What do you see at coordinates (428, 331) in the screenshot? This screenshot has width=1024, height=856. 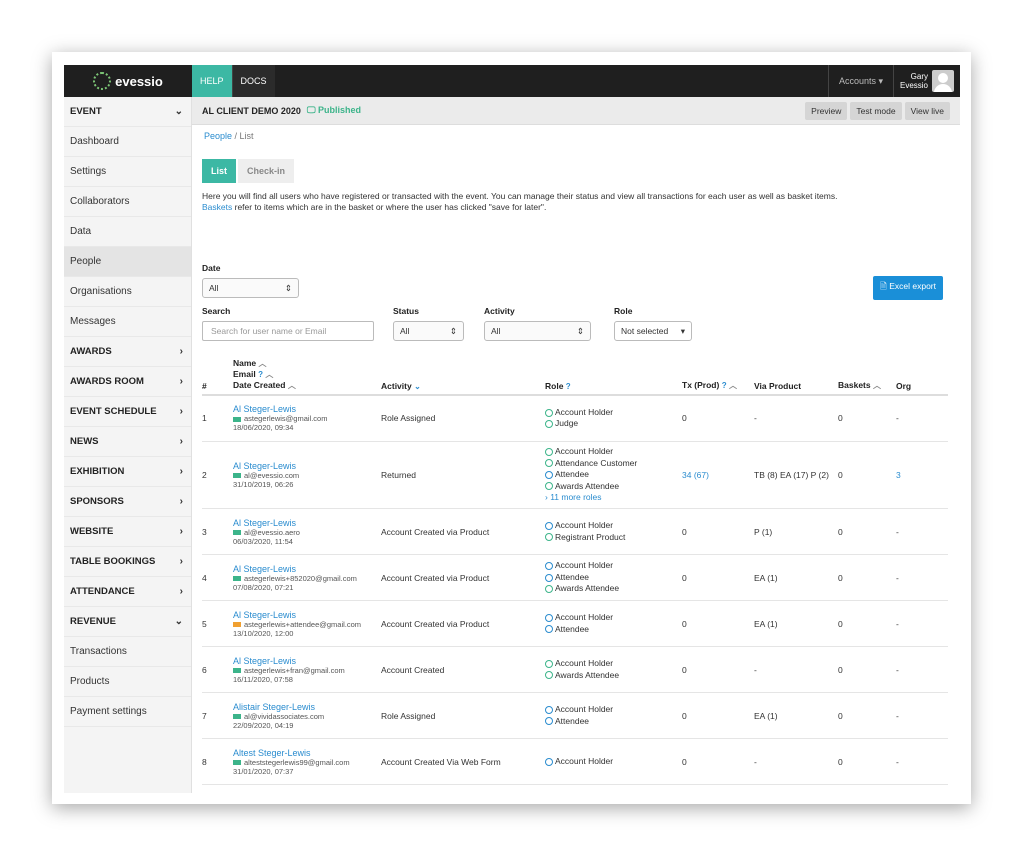 I see `status-select: All ⇕` at bounding box center [428, 331].